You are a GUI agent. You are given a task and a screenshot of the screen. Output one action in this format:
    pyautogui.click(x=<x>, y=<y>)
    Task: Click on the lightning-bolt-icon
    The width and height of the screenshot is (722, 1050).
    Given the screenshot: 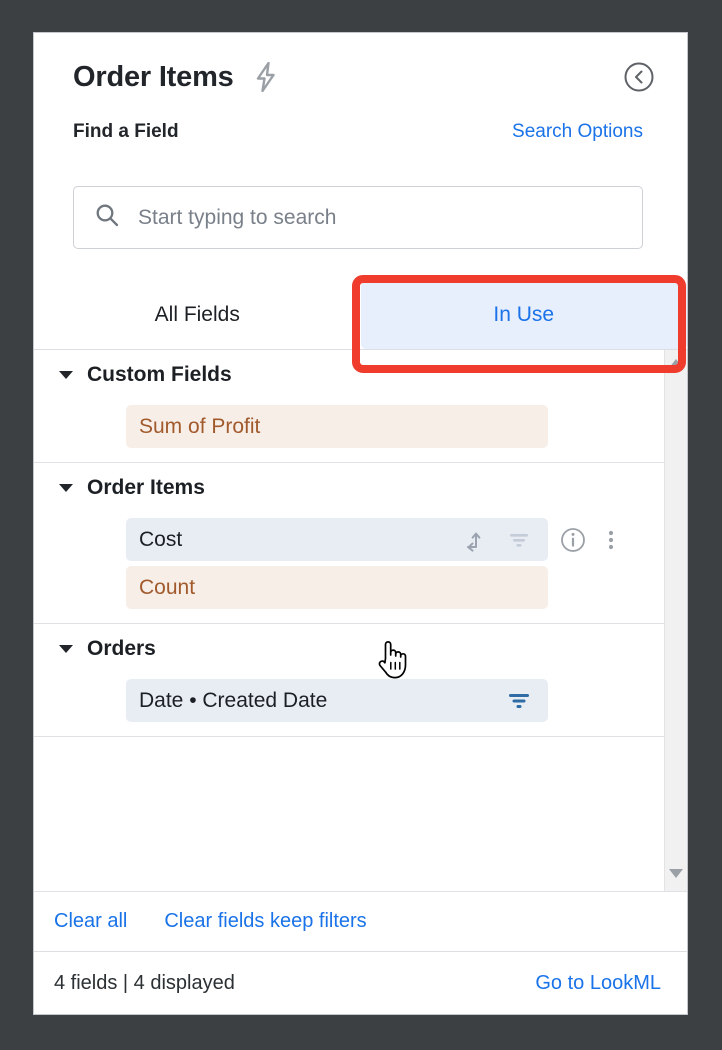 What is the action you would take?
    pyautogui.click(x=266, y=77)
    